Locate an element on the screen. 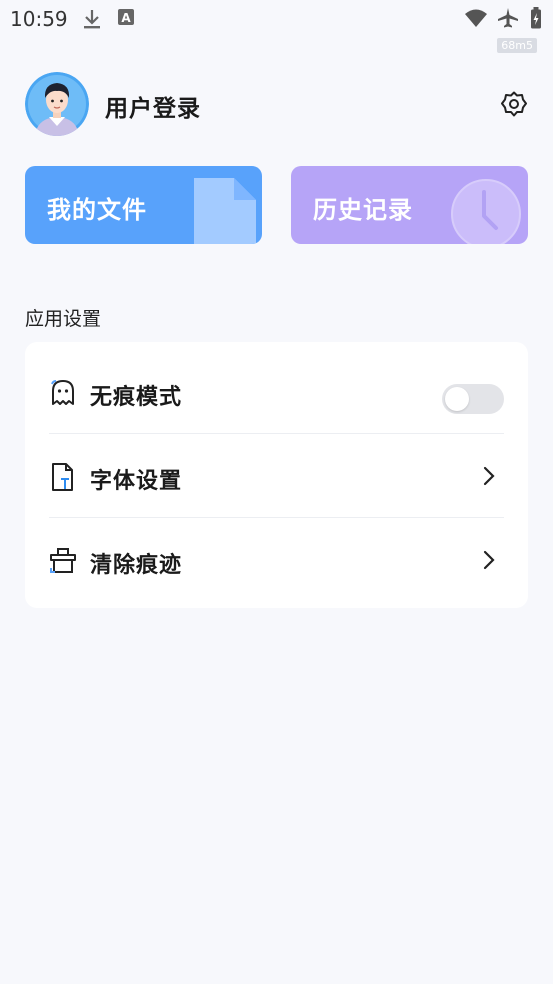 The image size is (553, 984). svg-text: A is located at coordinates (126, 18).